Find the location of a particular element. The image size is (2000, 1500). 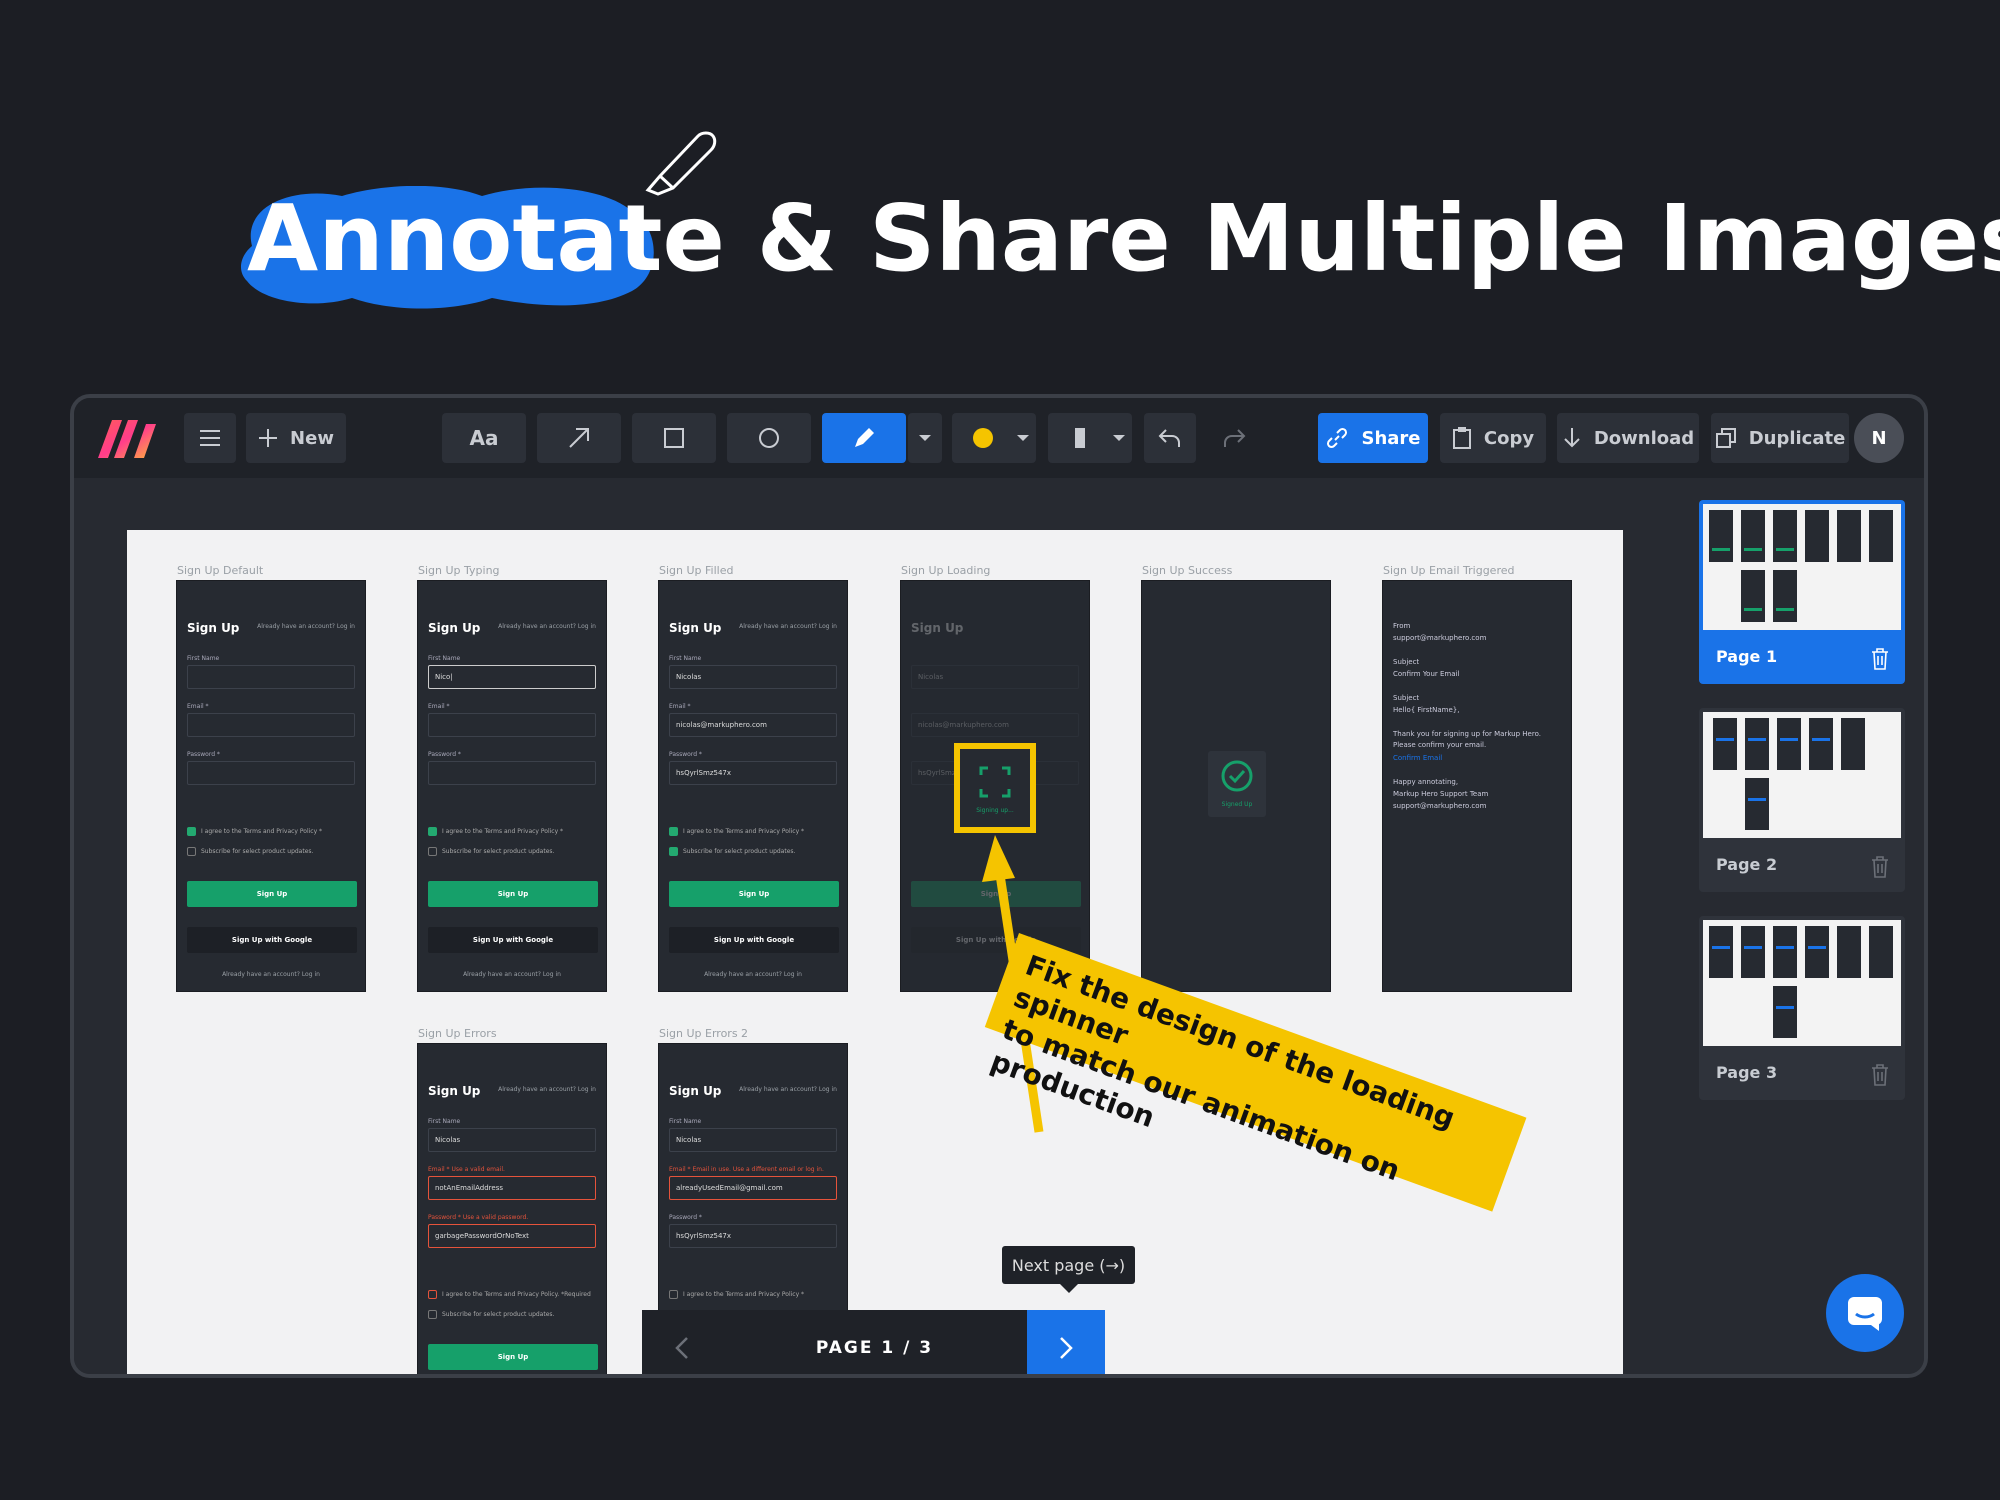

check-circle-icon is located at coordinates (1237, 776).